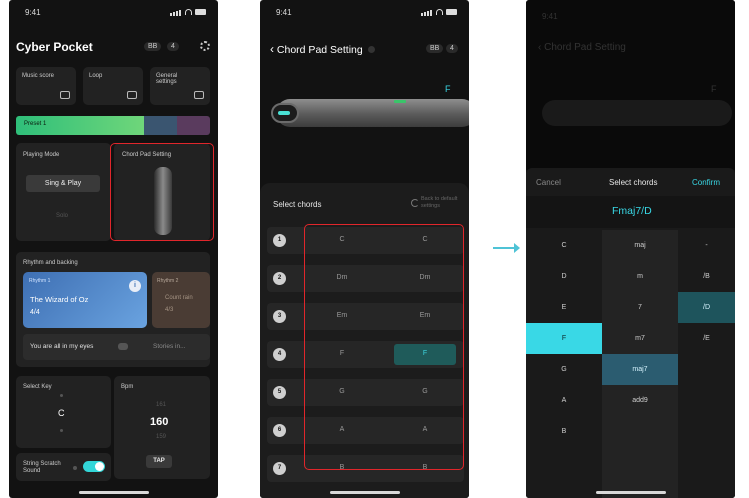  Describe the element at coordinates (54, 47) in the screenshot. I see `app-title: Cyber Pocket` at that location.